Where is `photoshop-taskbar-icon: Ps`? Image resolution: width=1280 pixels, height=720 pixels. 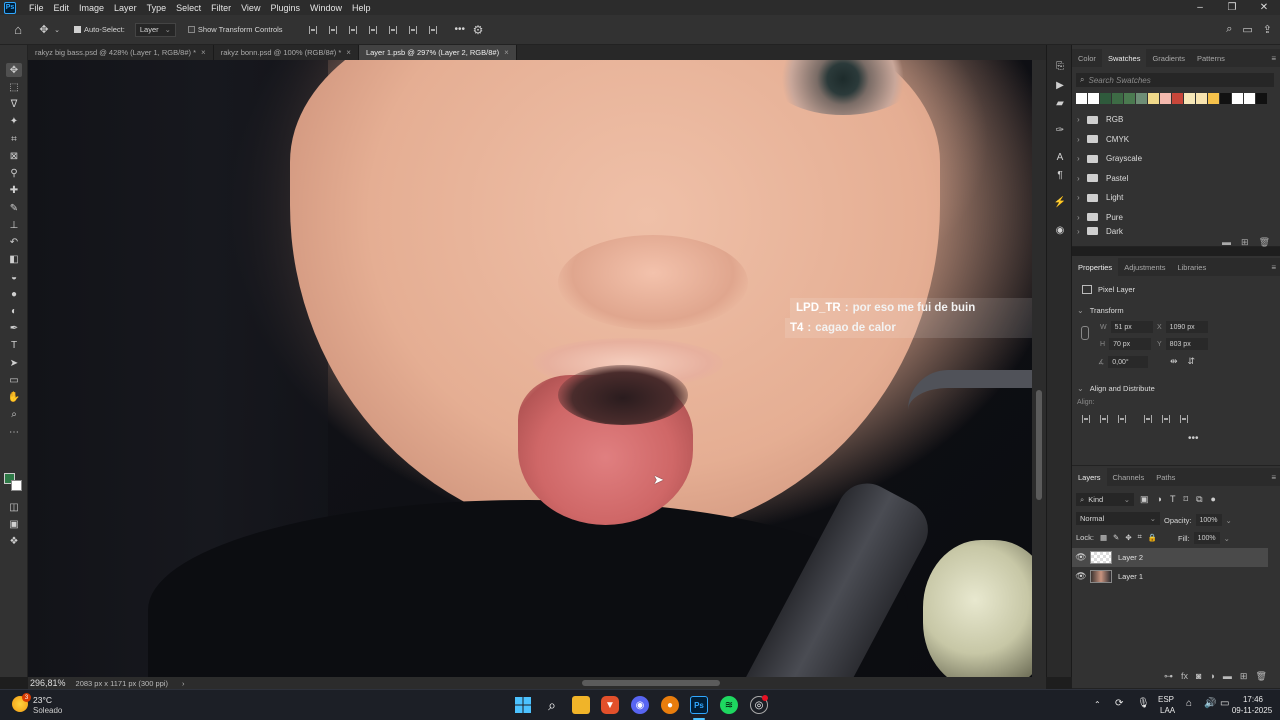 photoshop-taskbar-icon: Ps is located at coordinates (699, 705).